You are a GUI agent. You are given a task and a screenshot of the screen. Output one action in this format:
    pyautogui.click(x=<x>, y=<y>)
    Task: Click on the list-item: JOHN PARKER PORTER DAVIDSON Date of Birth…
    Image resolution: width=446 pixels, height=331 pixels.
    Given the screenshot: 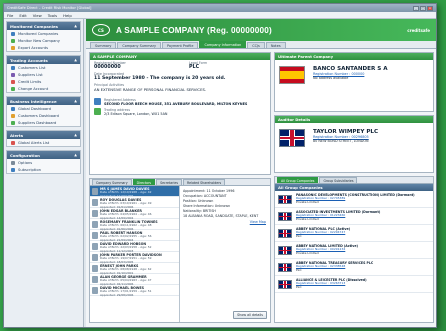 What is the action you would take?
    pyautogui.click(x=134, y=257)
    